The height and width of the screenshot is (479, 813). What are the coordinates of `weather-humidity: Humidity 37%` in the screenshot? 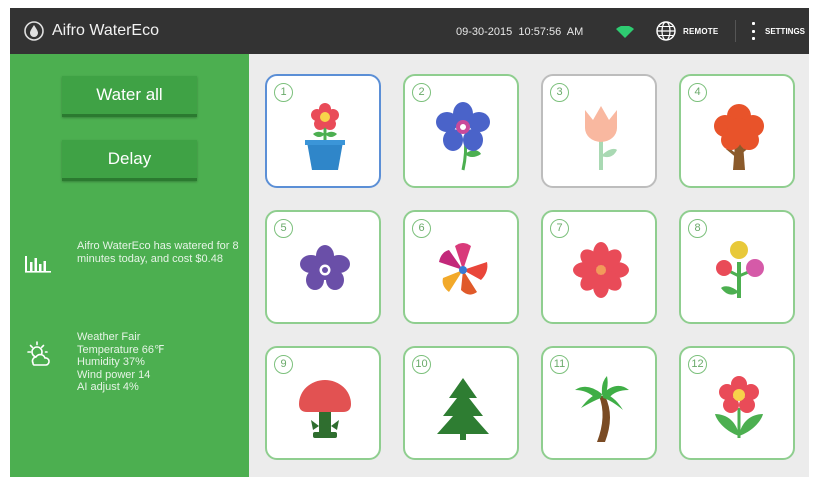 It's located at (111, 362).